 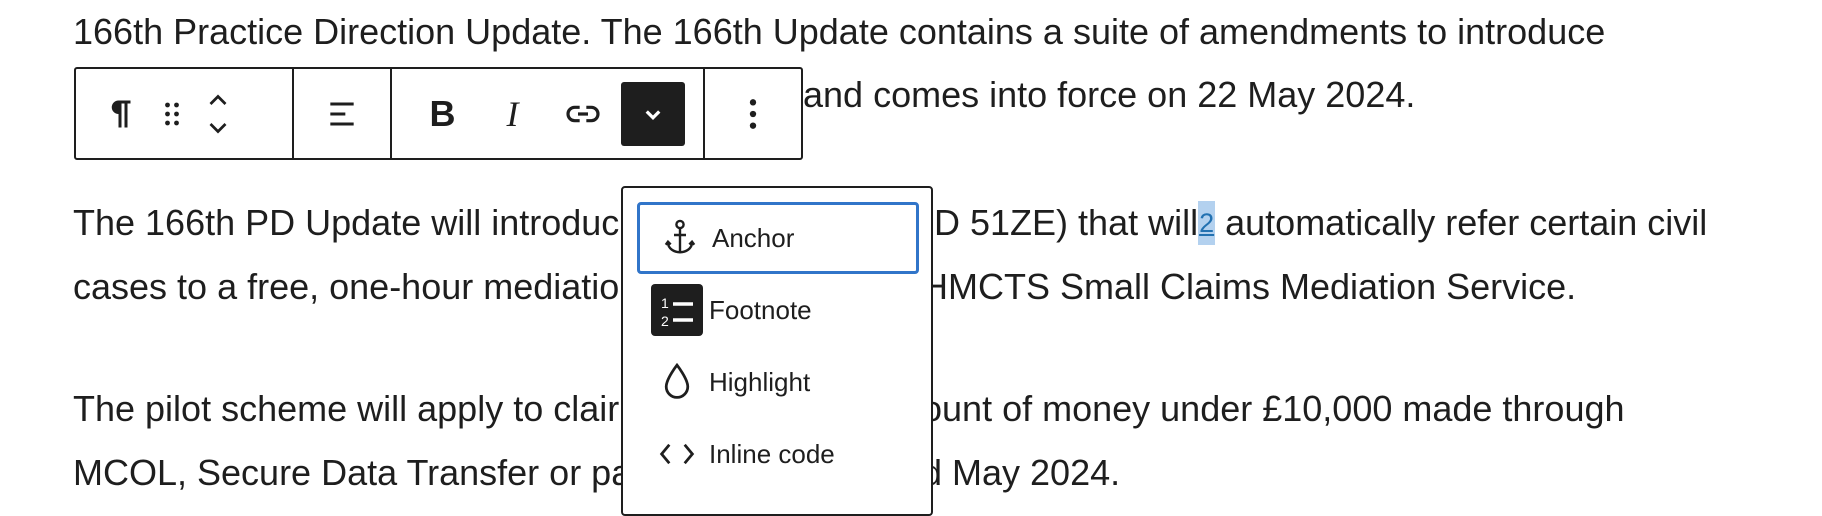 What do you see at coordinates (583, 114) in the screenshot?
I see `link-icon` at bounding box center [583, 114].